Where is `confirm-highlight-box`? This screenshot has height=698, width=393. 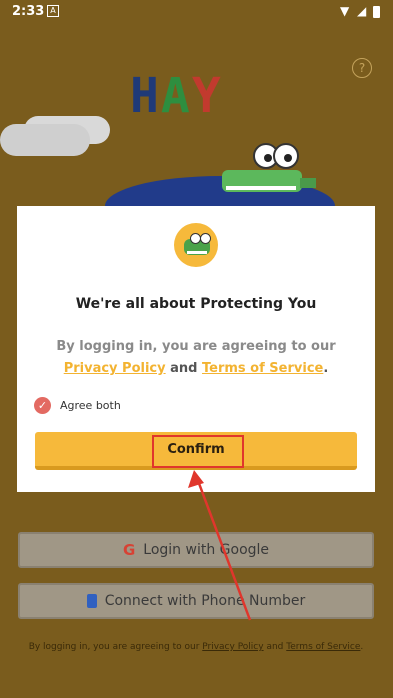
confirm-highlight-box is located at coordinates (198, 451).